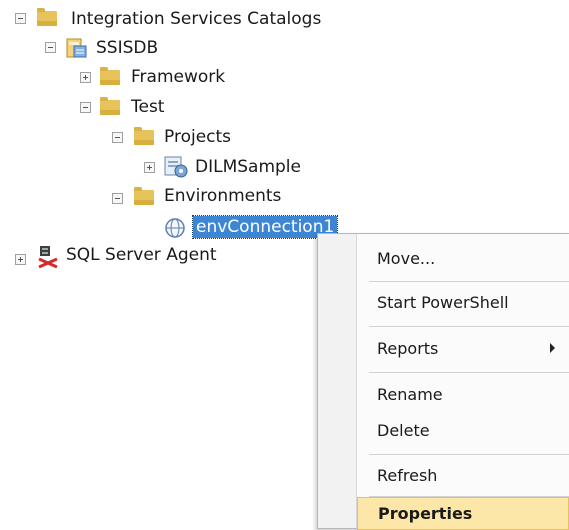 Image resolution: width=569 pixels, height=530 pixels. I want to click on ssis-project-icon, so click(176, 167).